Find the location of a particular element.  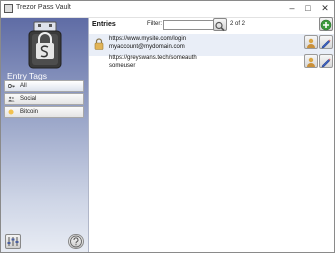

window-title: Trezor Pass Vault is located at coordinates (43, 7).